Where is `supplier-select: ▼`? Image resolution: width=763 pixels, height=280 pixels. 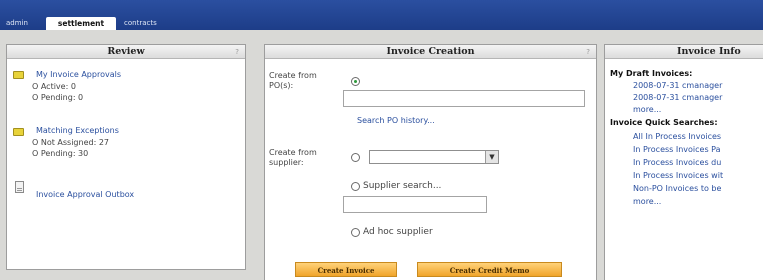
supplier-select: ▼ is located at coordinates (434, 157).